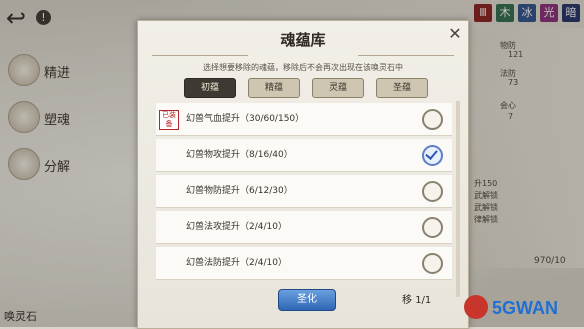 Image resolution: width=584 pixels, height=329 pixels. I want to click on list-item: 已装备 幻兽气血提升（30/60/150）, so click(304, 119).